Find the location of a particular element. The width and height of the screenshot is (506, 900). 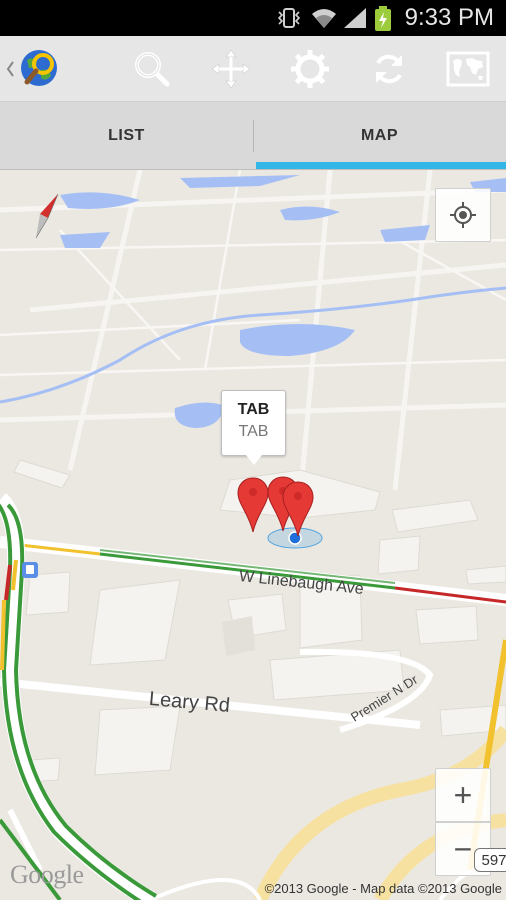

move-button is located at coordinates (231, 69).